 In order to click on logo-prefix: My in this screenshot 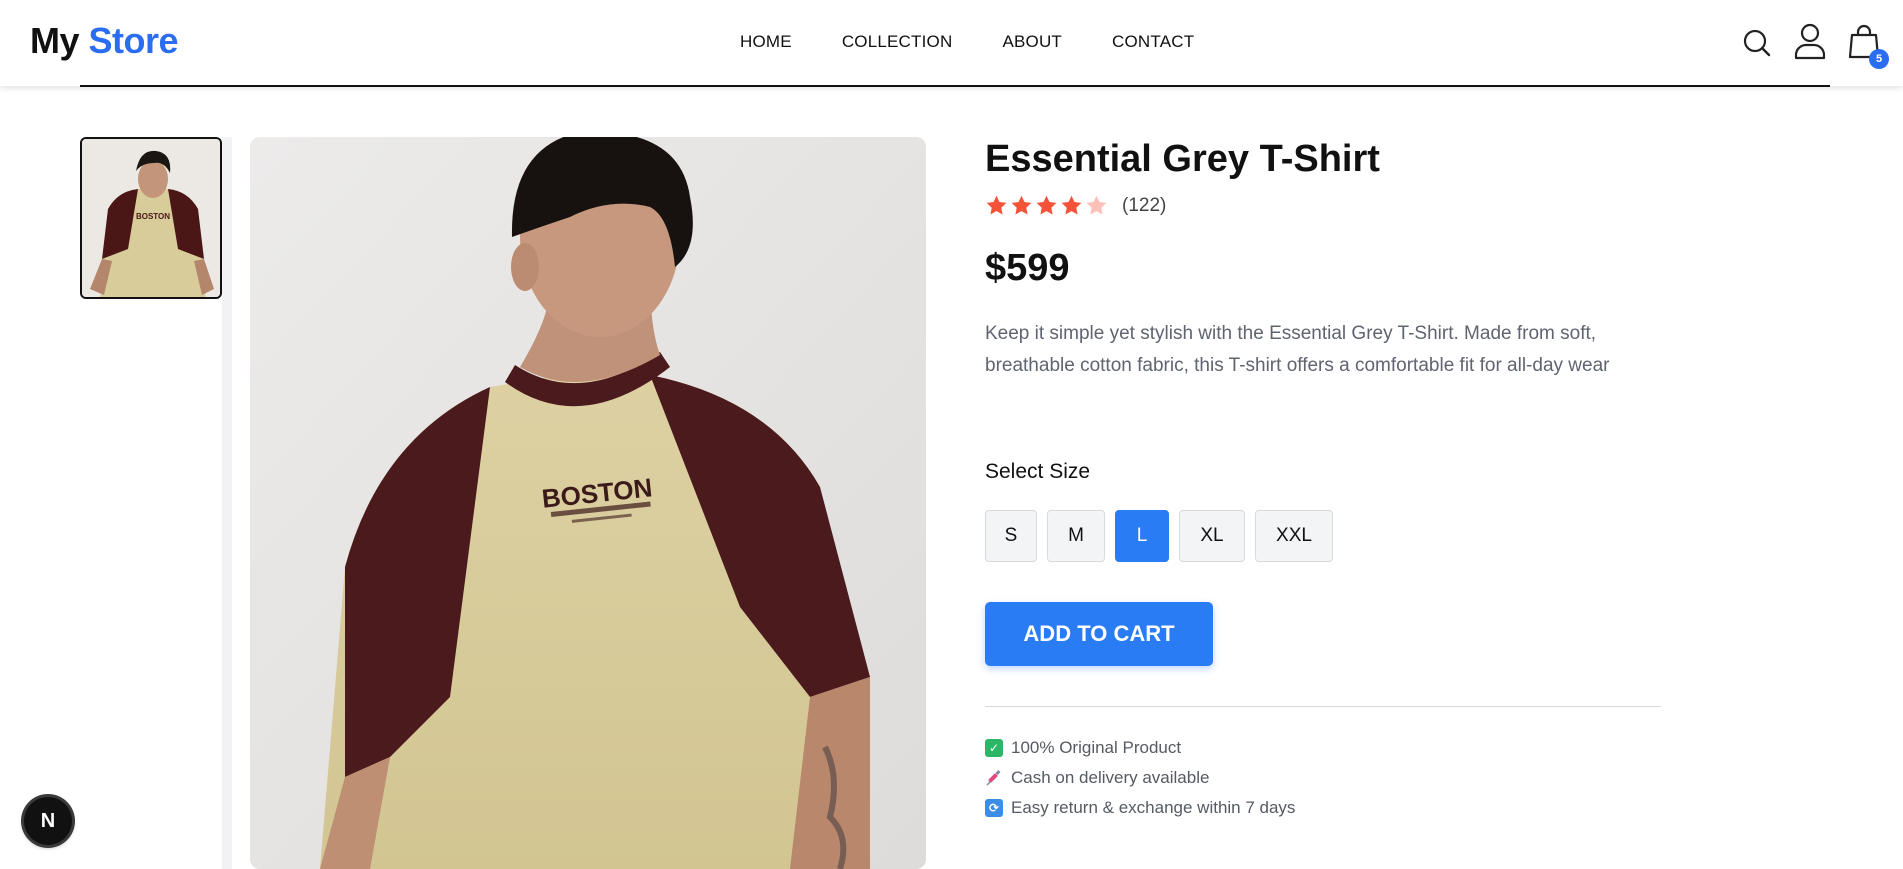, I will do `click(55, 40)`.